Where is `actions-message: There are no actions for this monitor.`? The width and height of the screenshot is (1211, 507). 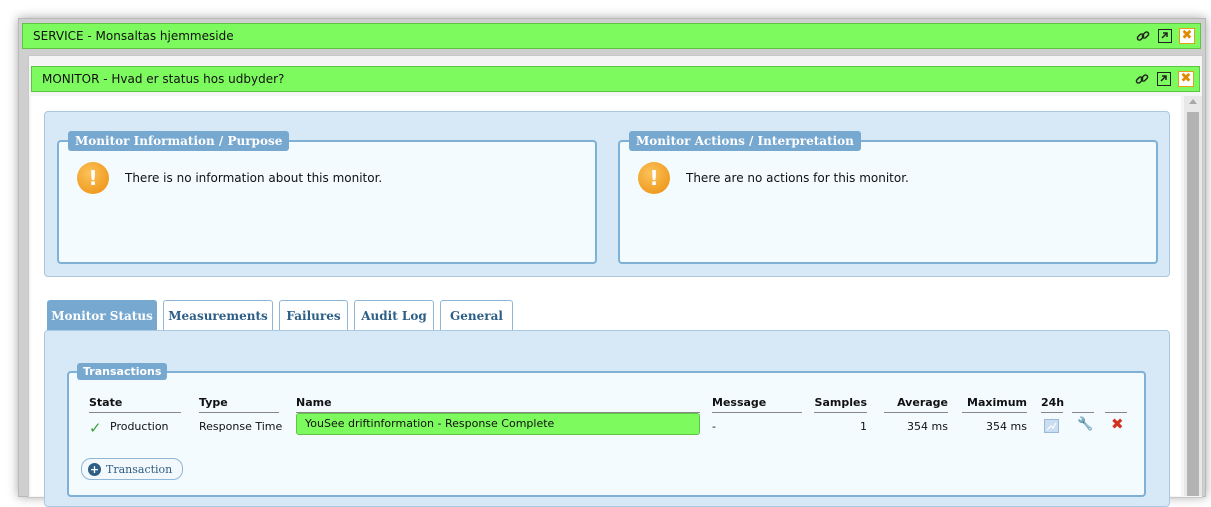
actions-message: There are no actions for this monitor. is located at coordinates (797, 178).